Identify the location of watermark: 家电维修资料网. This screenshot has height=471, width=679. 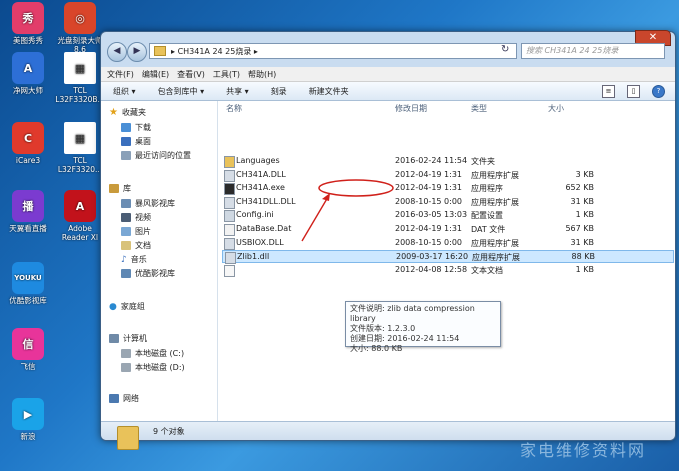
(583, 450).